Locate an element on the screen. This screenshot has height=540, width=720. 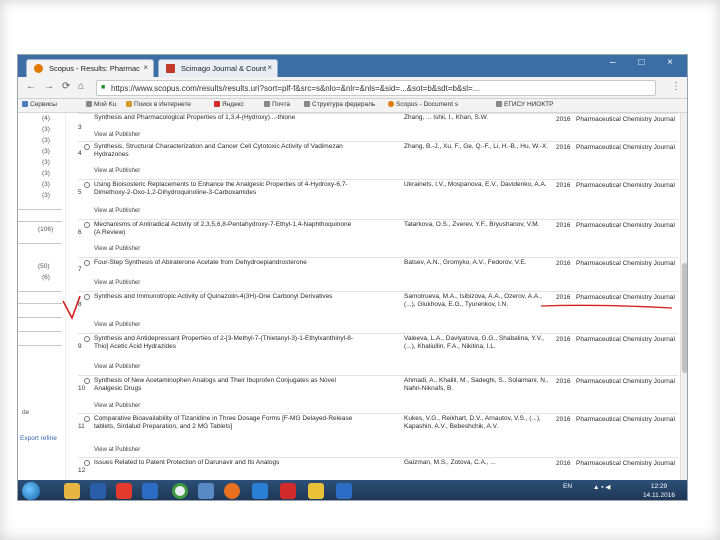
tray-icons: ▲ ▪ ◀ is located at coordinates (601, 487).